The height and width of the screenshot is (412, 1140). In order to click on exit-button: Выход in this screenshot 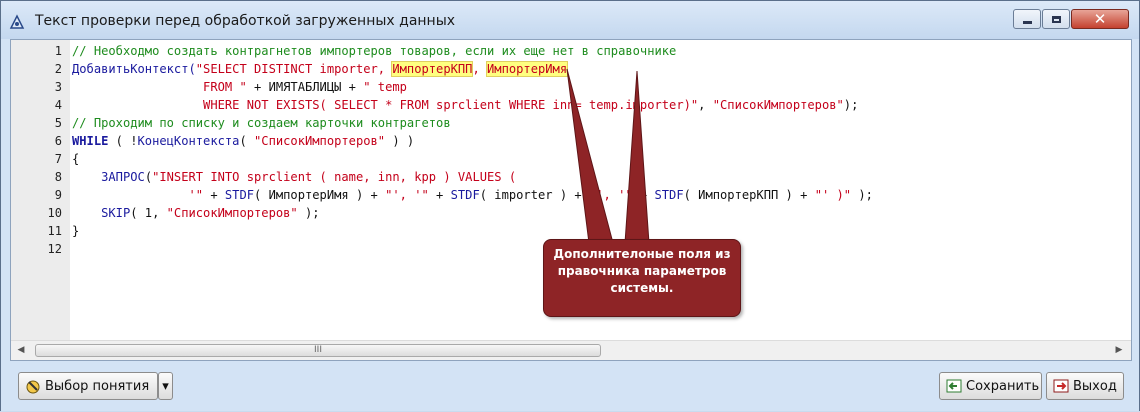, I will do `click(1085, 386)`.